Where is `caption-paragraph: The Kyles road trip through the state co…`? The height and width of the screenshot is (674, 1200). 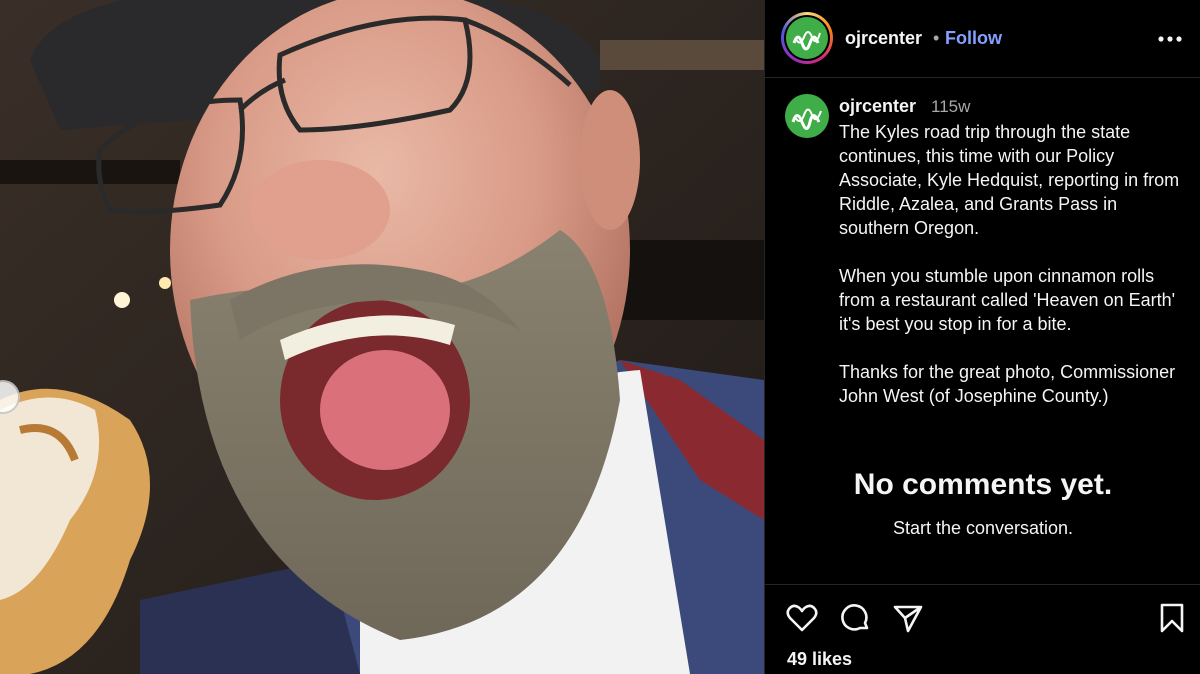
caption-paragraph: The Kyles road trip through the state co… is located at coordinates (1009, 180).